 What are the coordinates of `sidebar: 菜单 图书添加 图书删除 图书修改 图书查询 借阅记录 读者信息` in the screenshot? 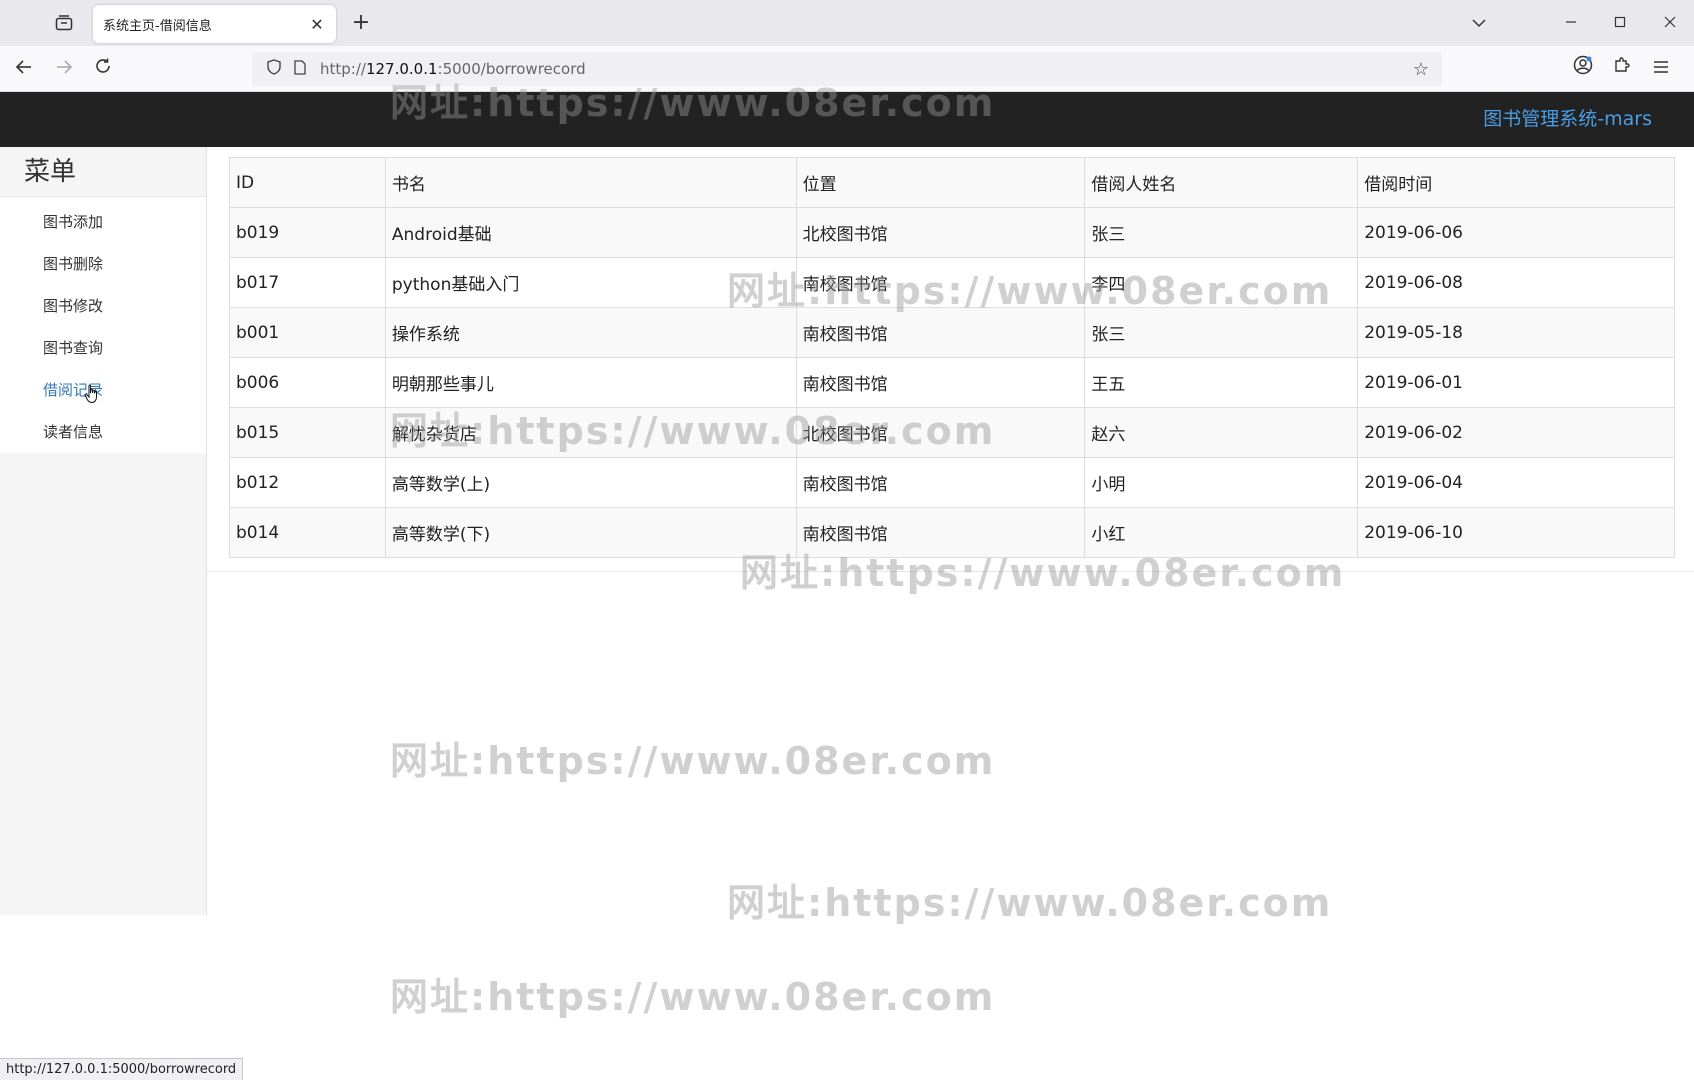 It's located at (103, 531).